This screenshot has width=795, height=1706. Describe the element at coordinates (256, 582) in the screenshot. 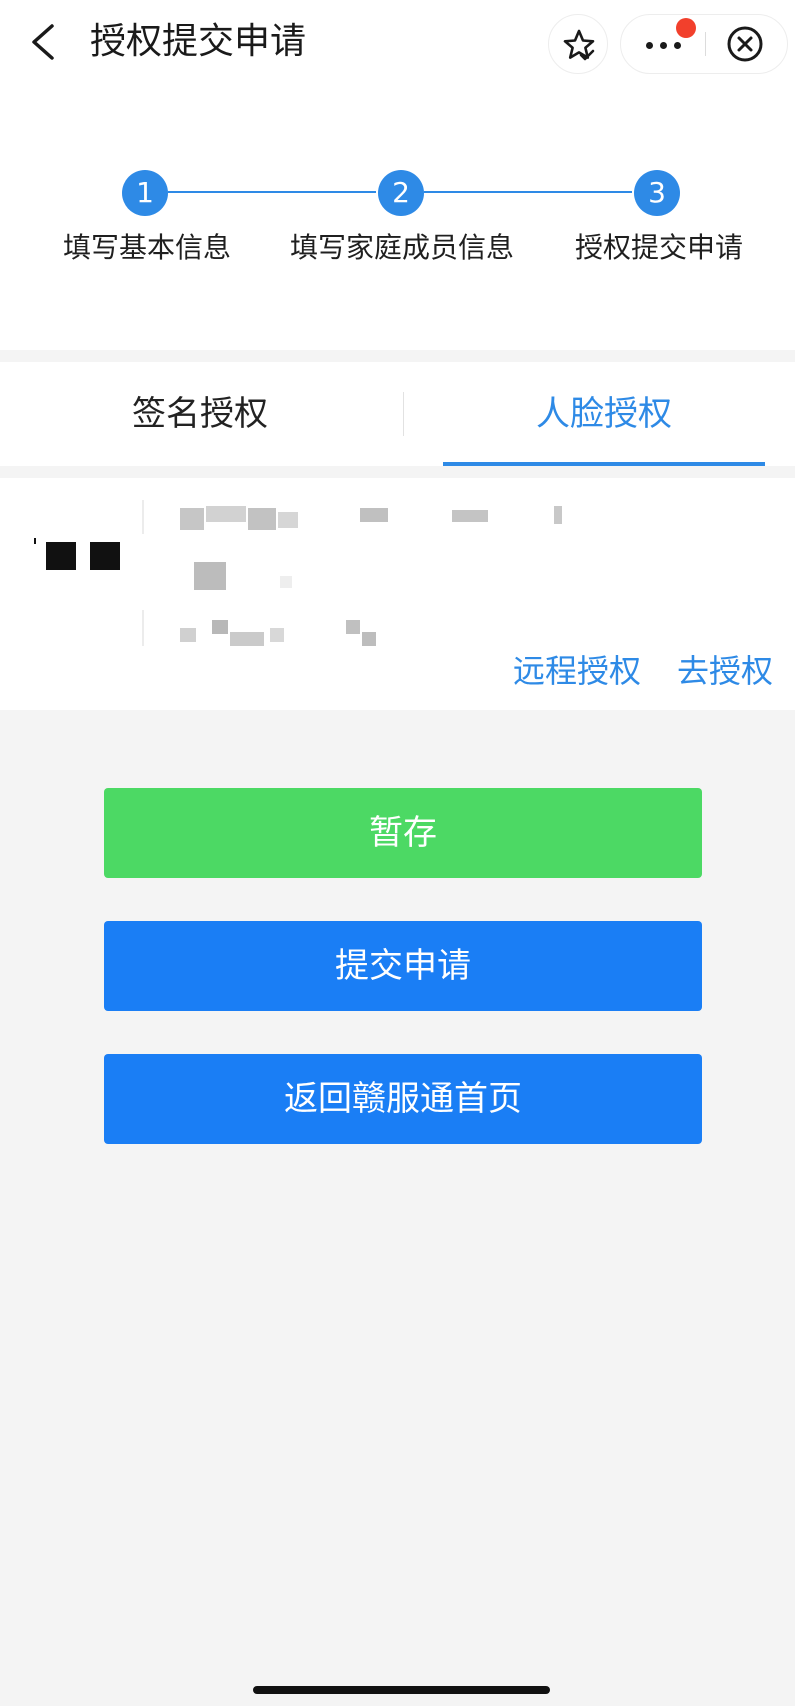

I see `member-relation-redacted` at that location.